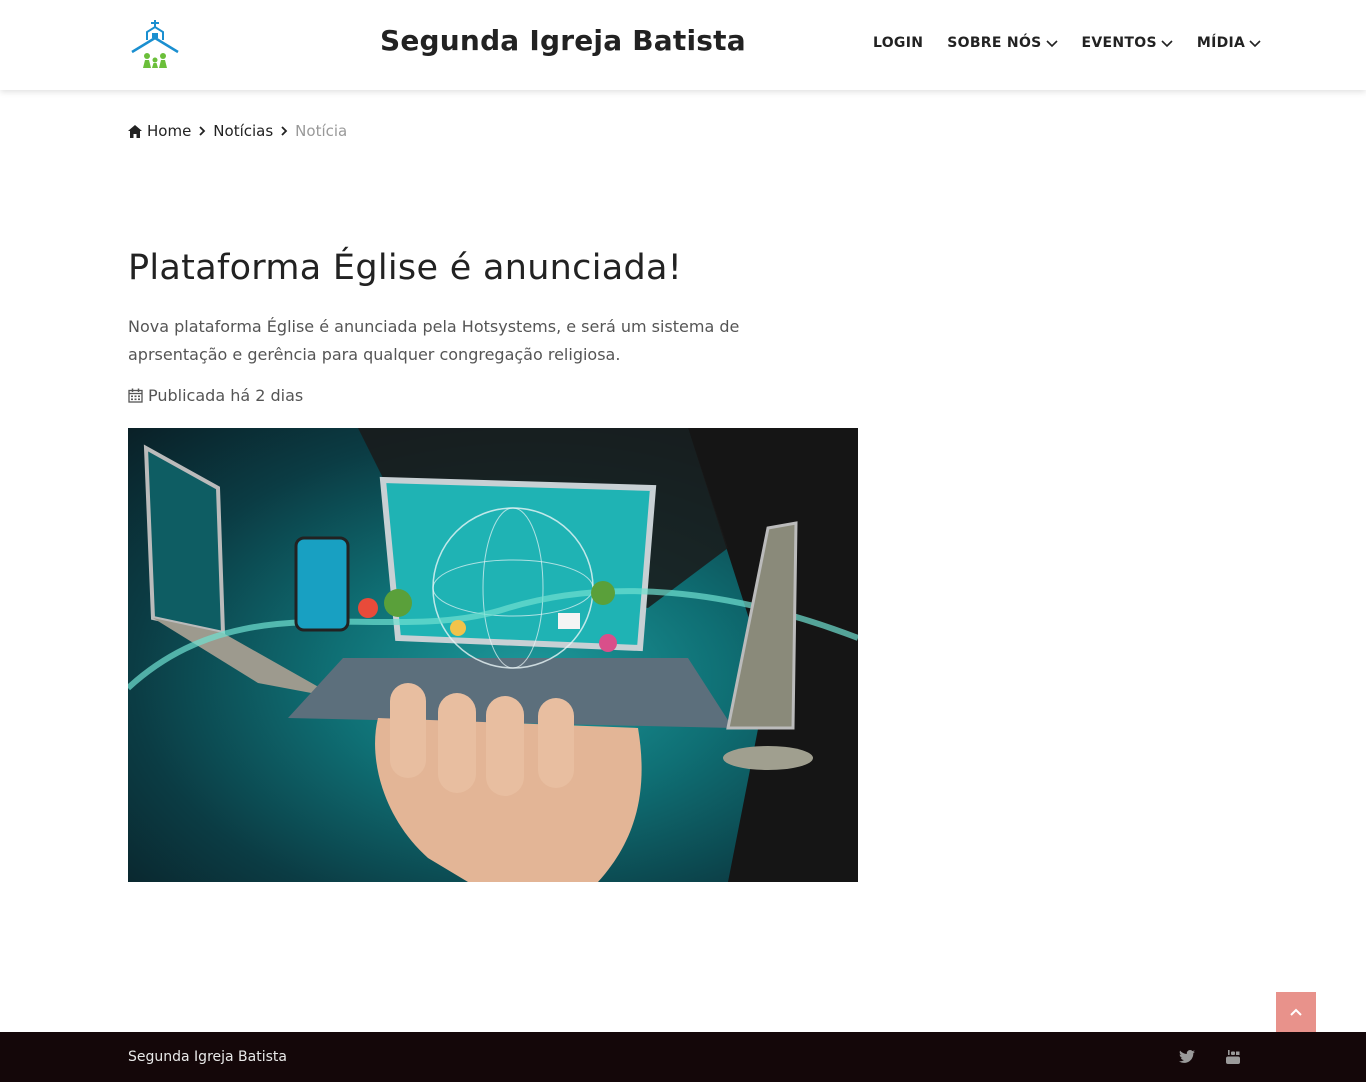  Describe the element at coordinates (135, 395) in the screenshot. I see `calendar-icon` at that location.